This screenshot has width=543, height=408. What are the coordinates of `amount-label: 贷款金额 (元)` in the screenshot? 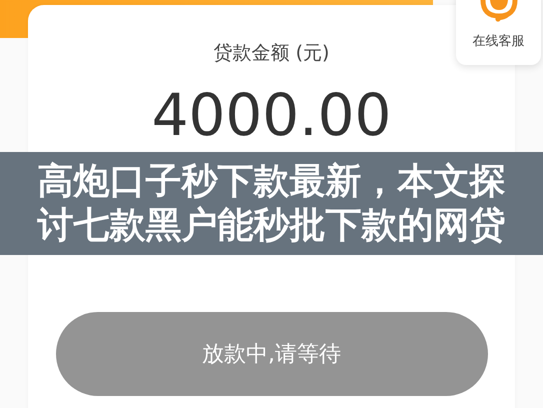 It's located at (272, 53).